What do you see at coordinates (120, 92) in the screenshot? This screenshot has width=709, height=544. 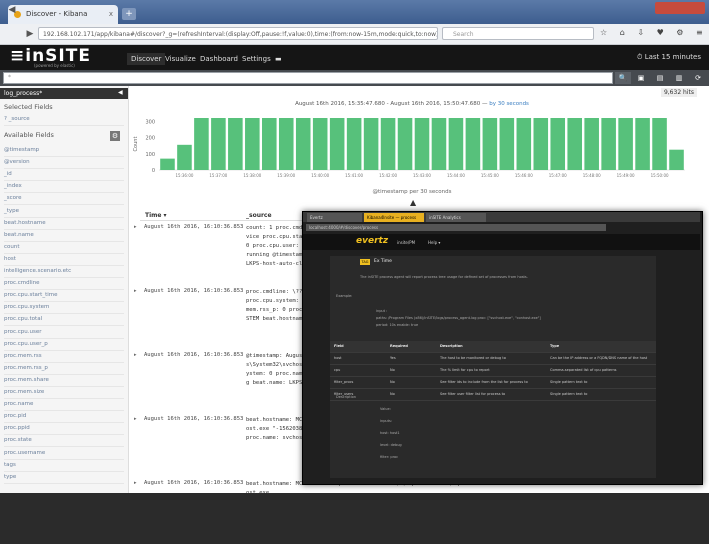 I see `collapse-sidebar-icon: ◀` at bounding box center [120, 92].